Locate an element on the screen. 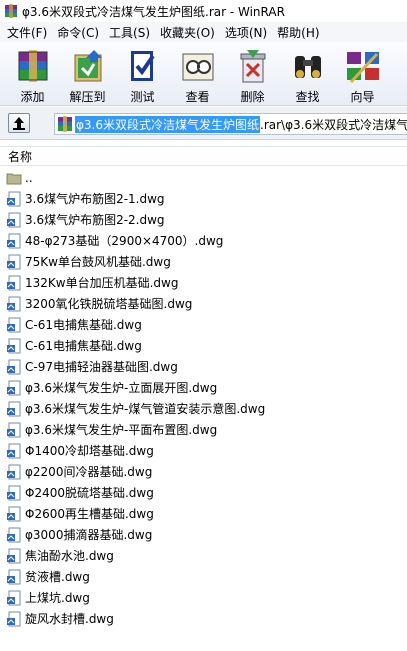 This screenshot has height=651, width=407. wizard-label: 向导 is located at coordinates (362, 97).